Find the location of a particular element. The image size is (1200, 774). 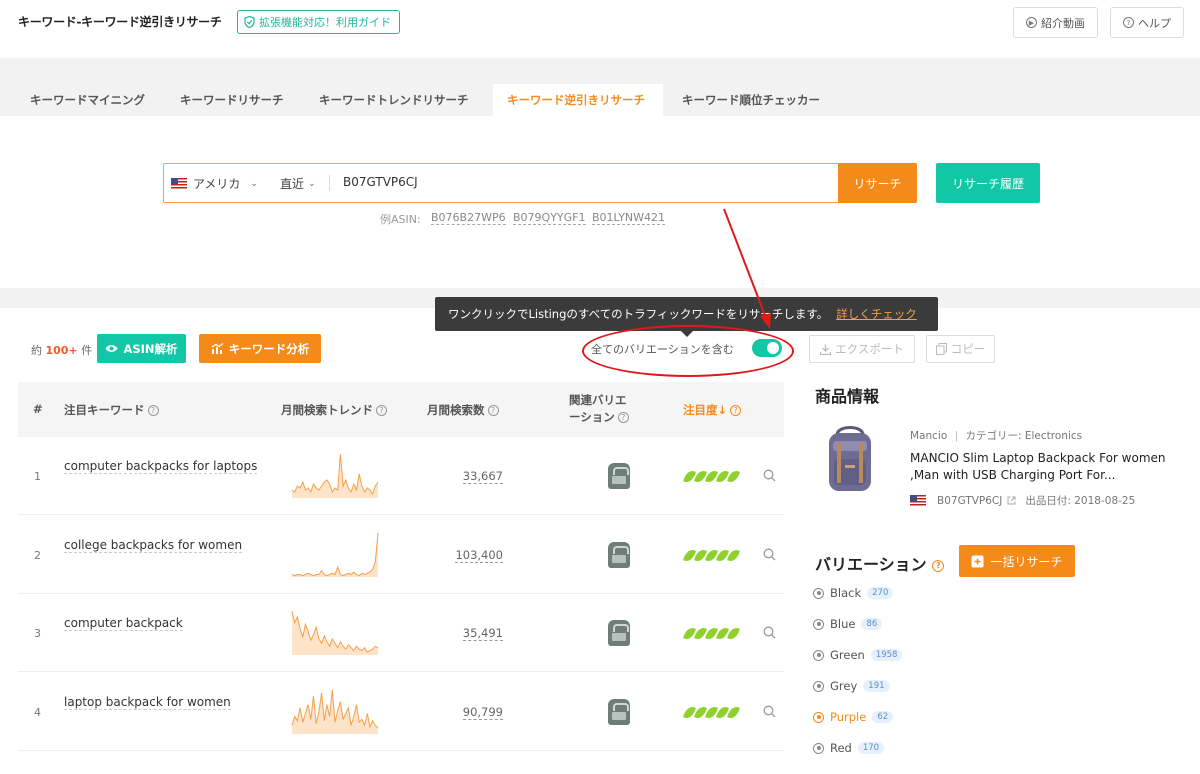

col-header-attention: 注目度↓? is located at coordinates (712, 410).